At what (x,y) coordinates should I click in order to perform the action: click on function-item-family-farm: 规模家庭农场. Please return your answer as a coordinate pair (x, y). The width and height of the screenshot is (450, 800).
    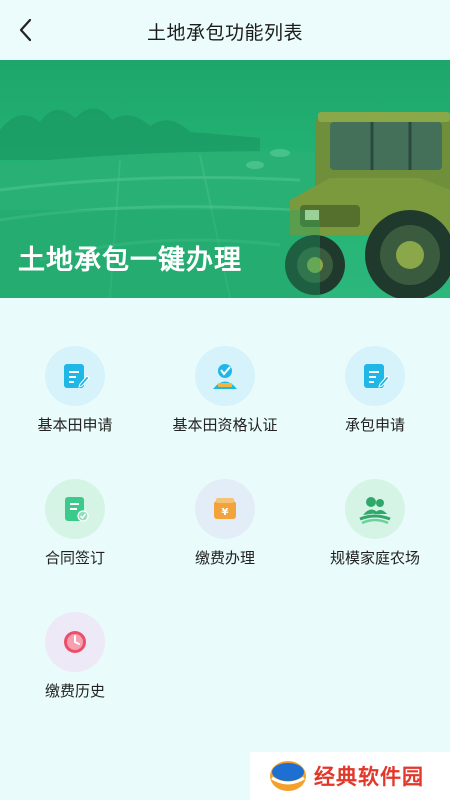
    Looking at the image, I should click on (375, 523).